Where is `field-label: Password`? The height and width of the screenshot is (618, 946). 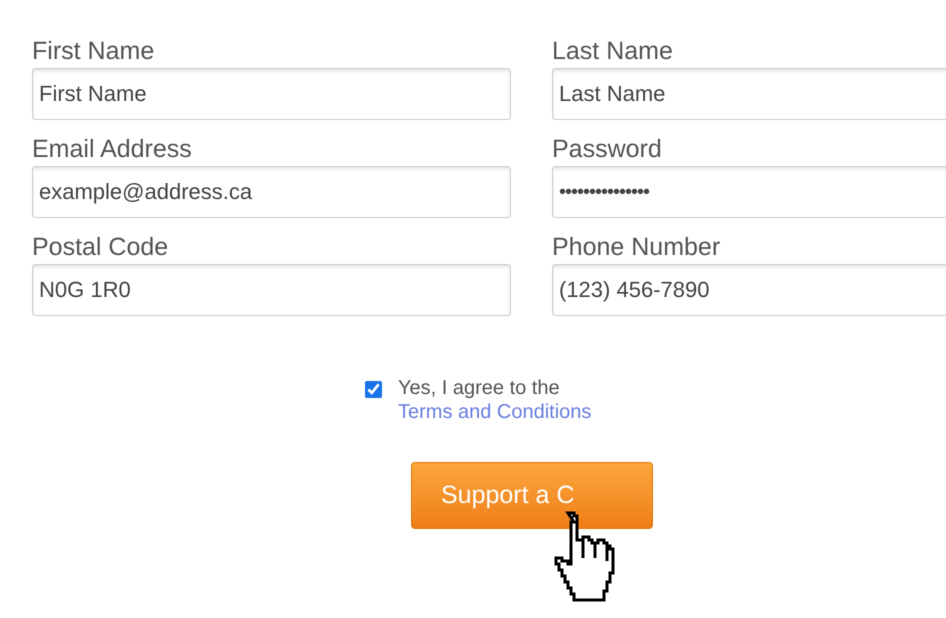
field-label: Password is located at coordinates (607, 149).